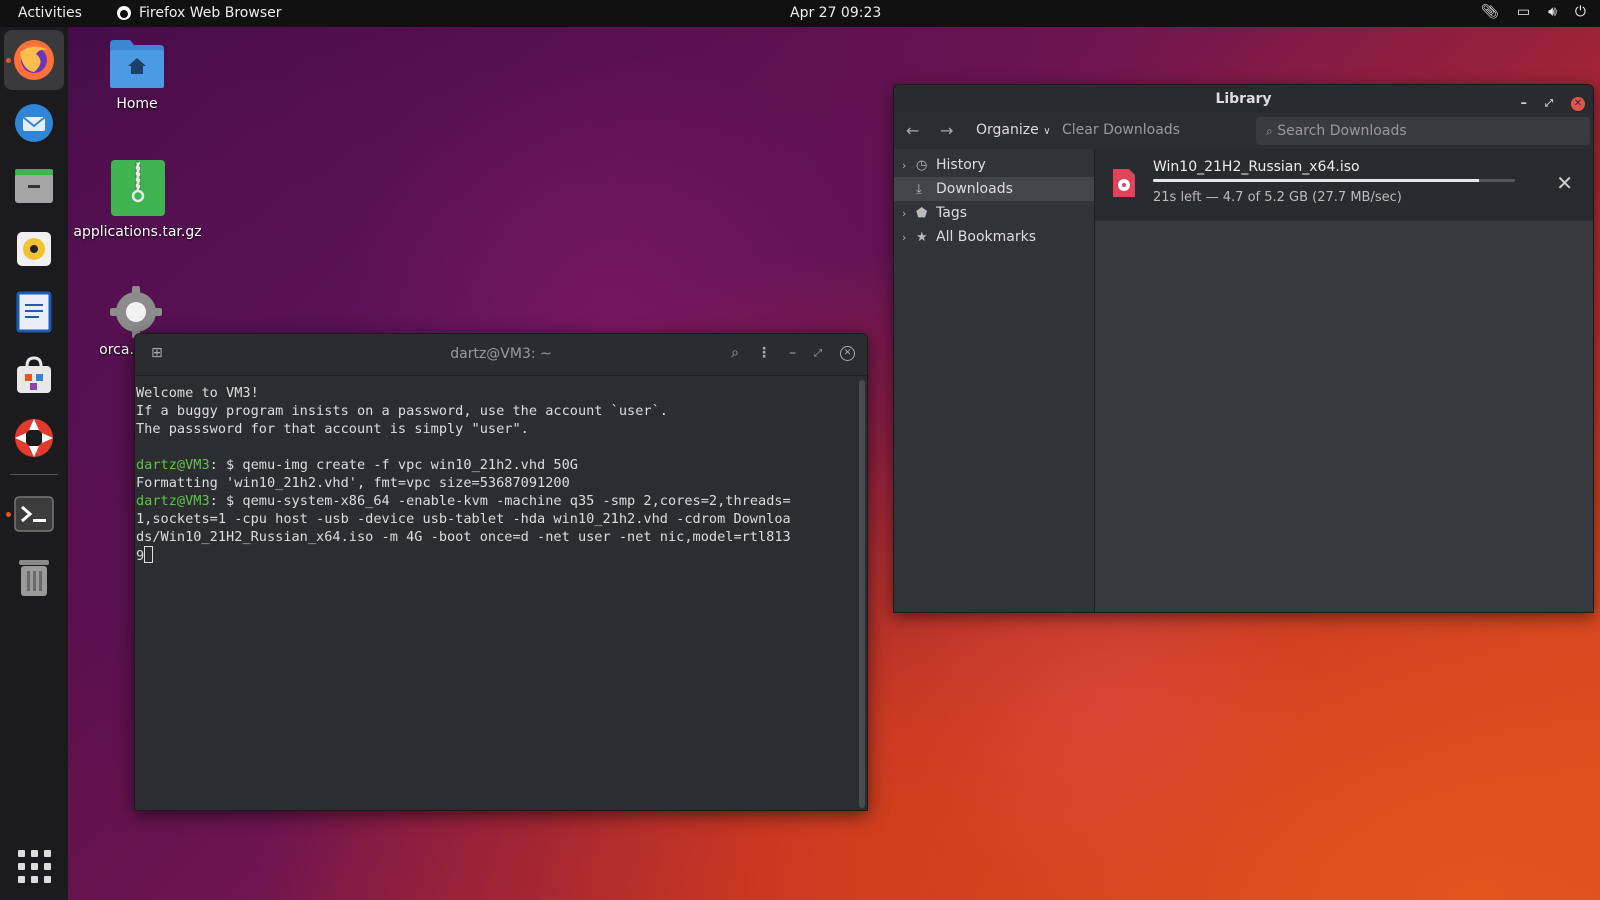 This screenshot has width=1600, height=900. Describe the element at coordinates (1124, 183) in the screenshot. I see `disc-image-file-icon` at that location.